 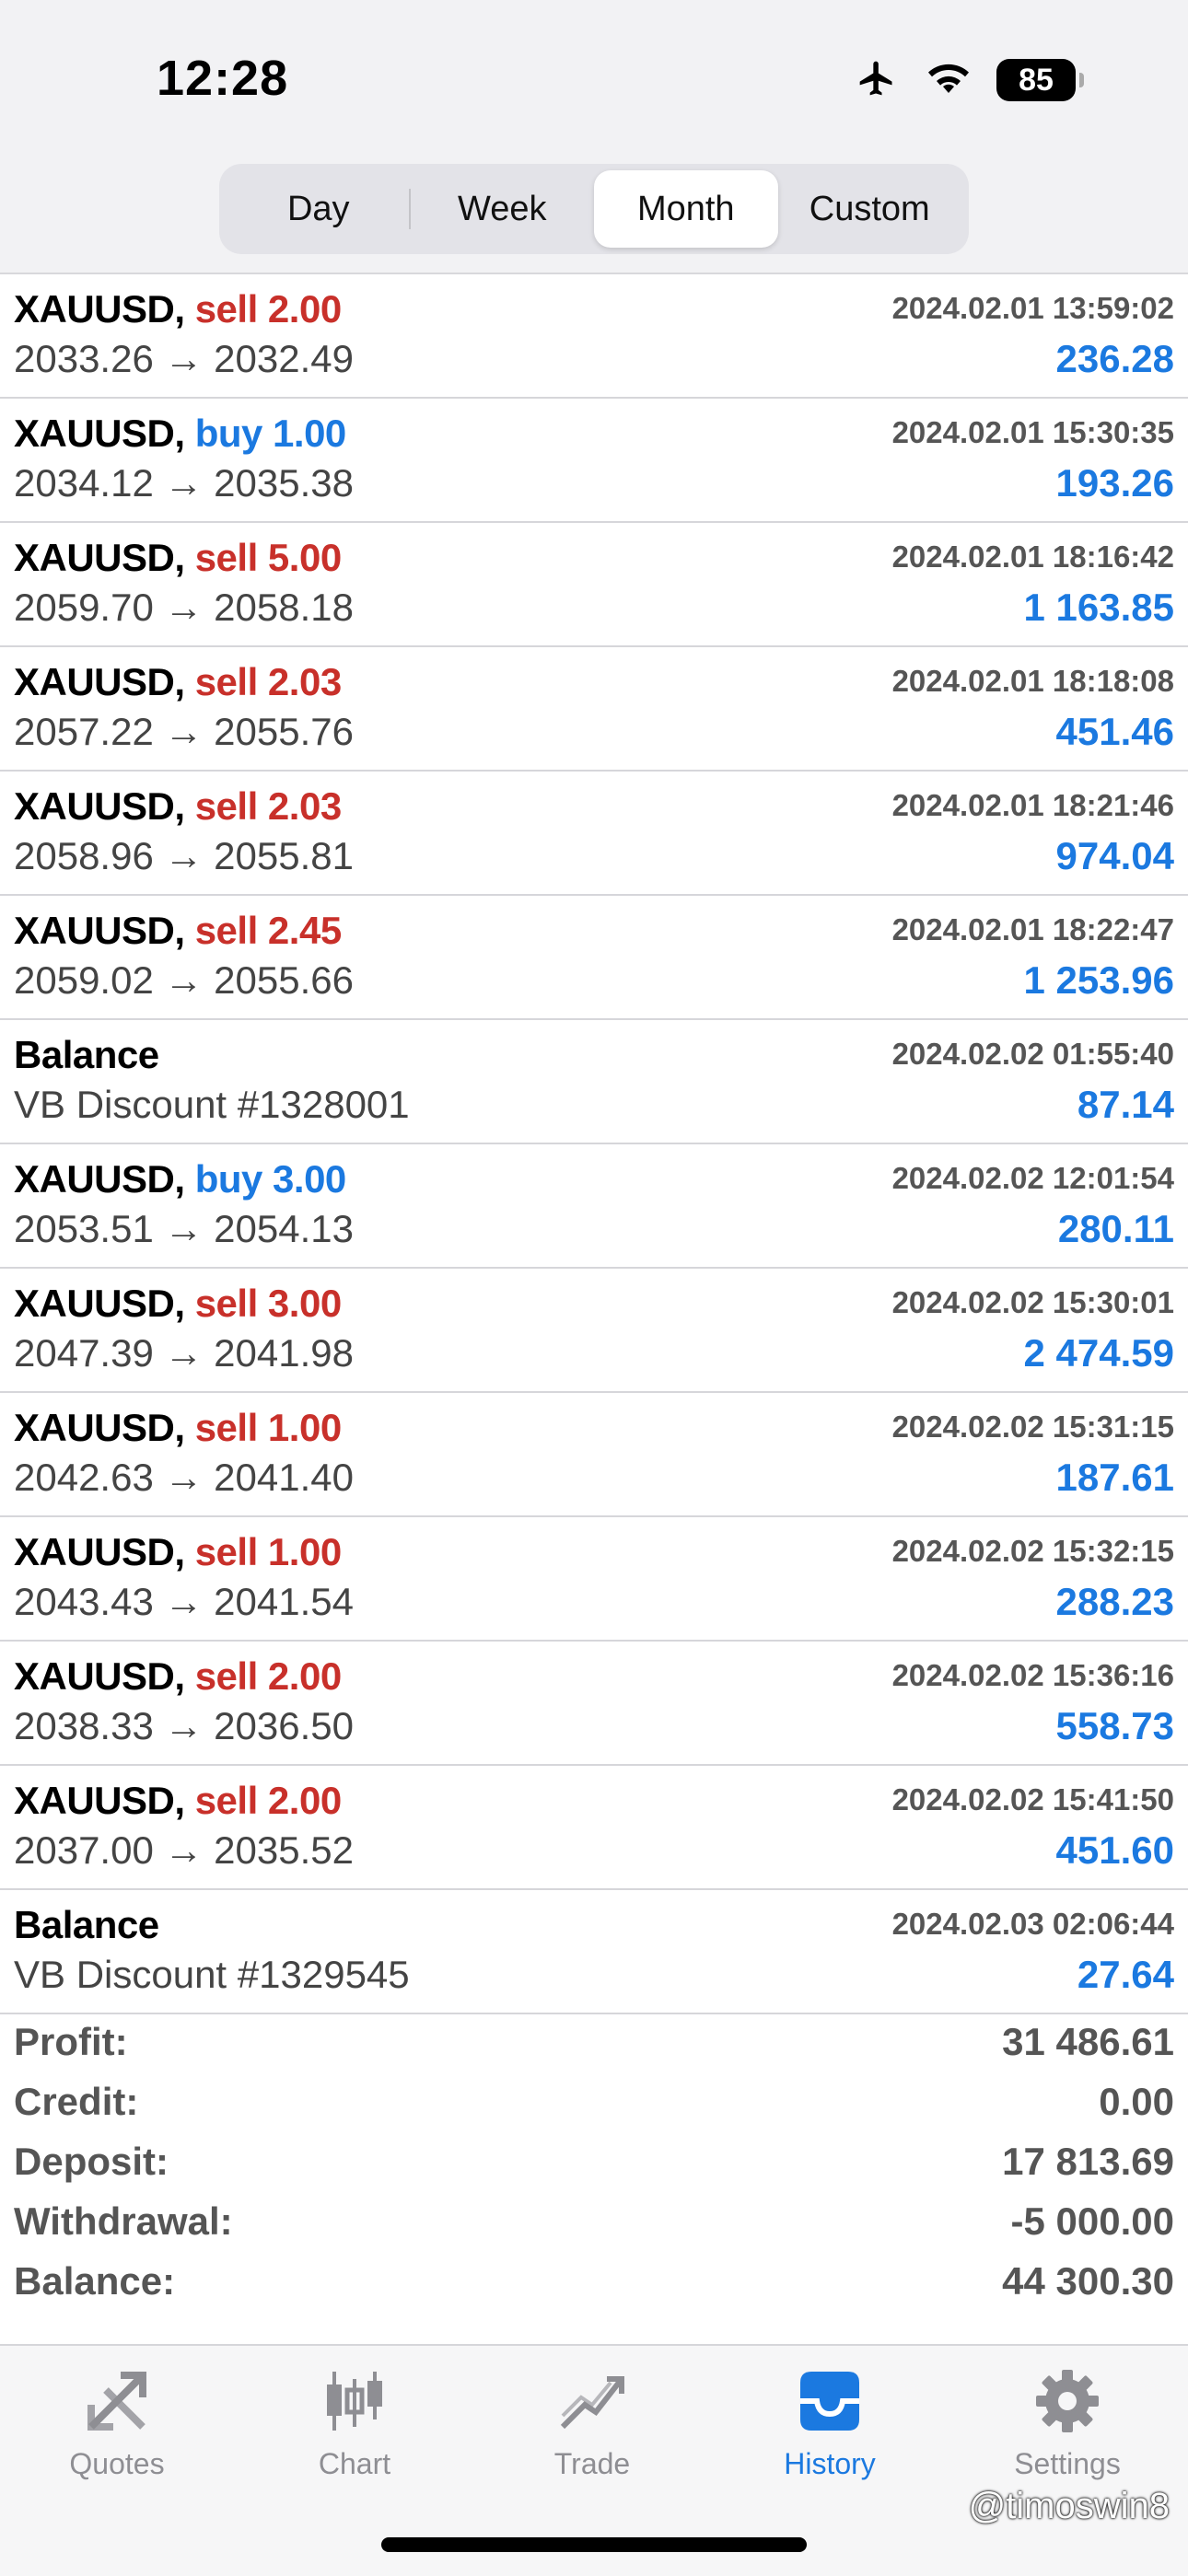 I want to click on deal-profit: 87.14, so click(x=1125, y=1104).